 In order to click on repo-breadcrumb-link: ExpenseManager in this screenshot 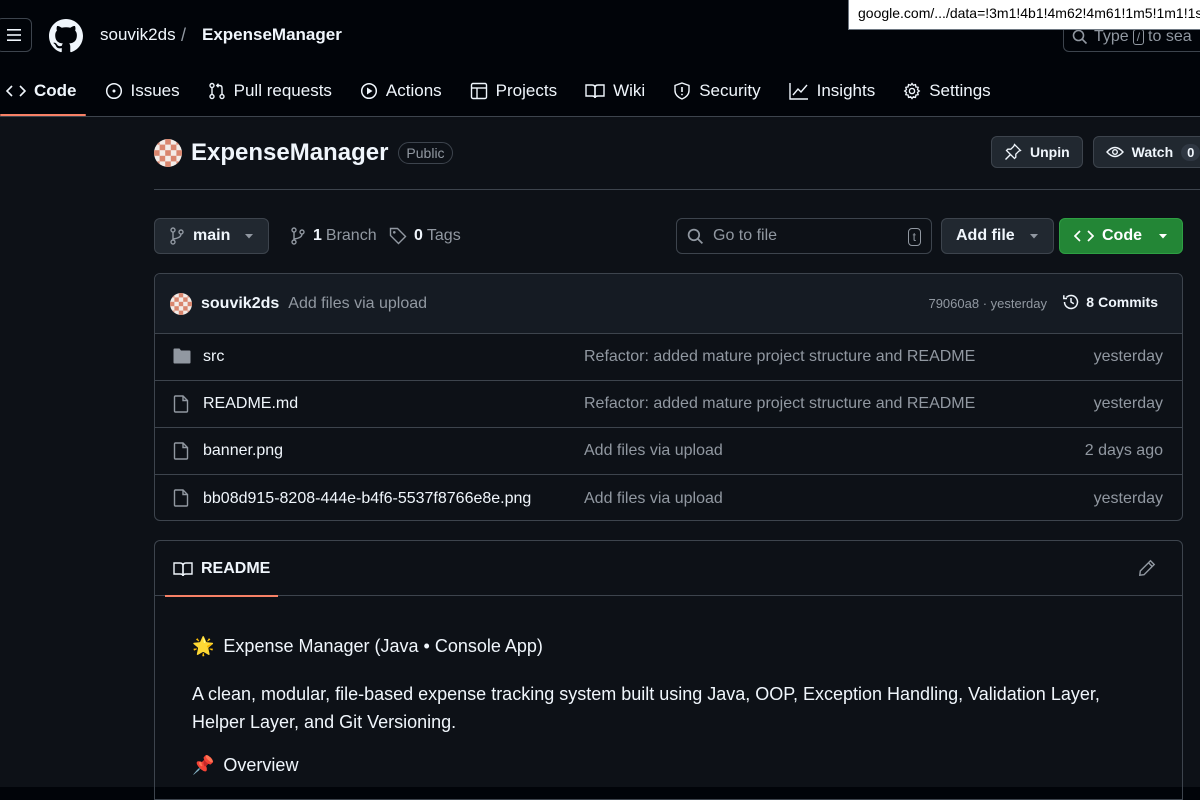, I will do `click(272, 35)`.